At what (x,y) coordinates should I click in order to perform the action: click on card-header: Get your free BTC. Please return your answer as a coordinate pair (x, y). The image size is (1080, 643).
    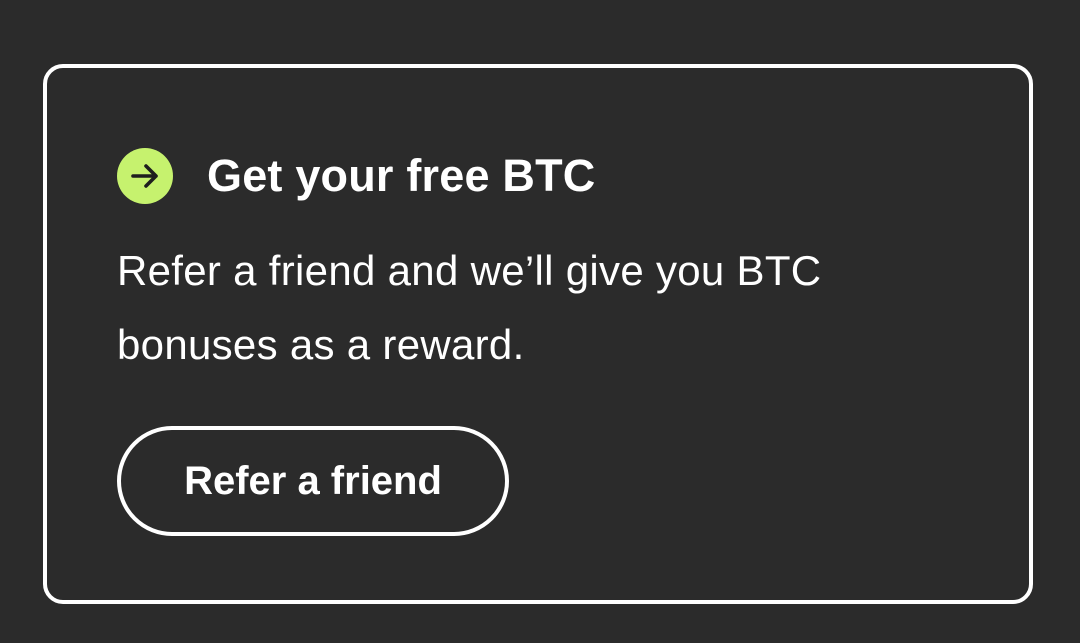
    Looking at the image, I should click on (356, 176).